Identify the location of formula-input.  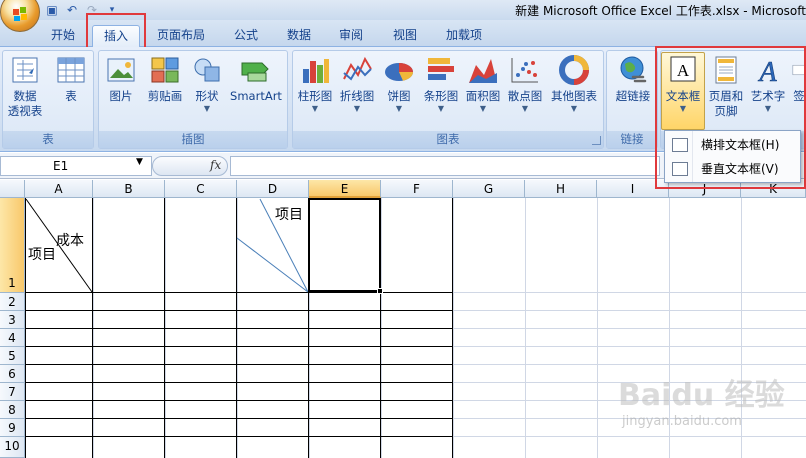
(445, 166).